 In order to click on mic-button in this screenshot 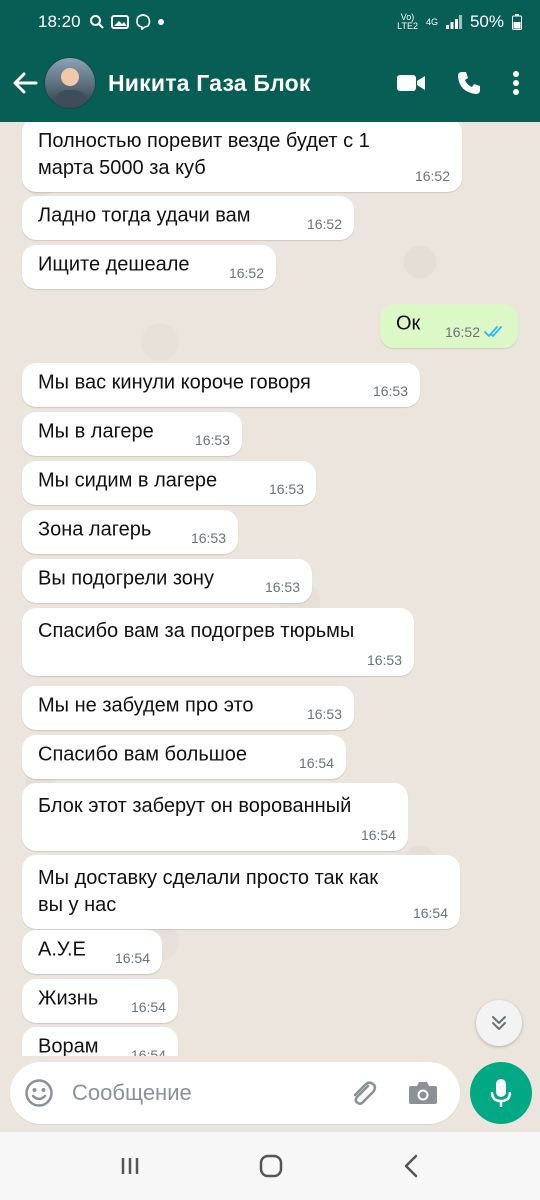, I will do `click(501, 1093)`.